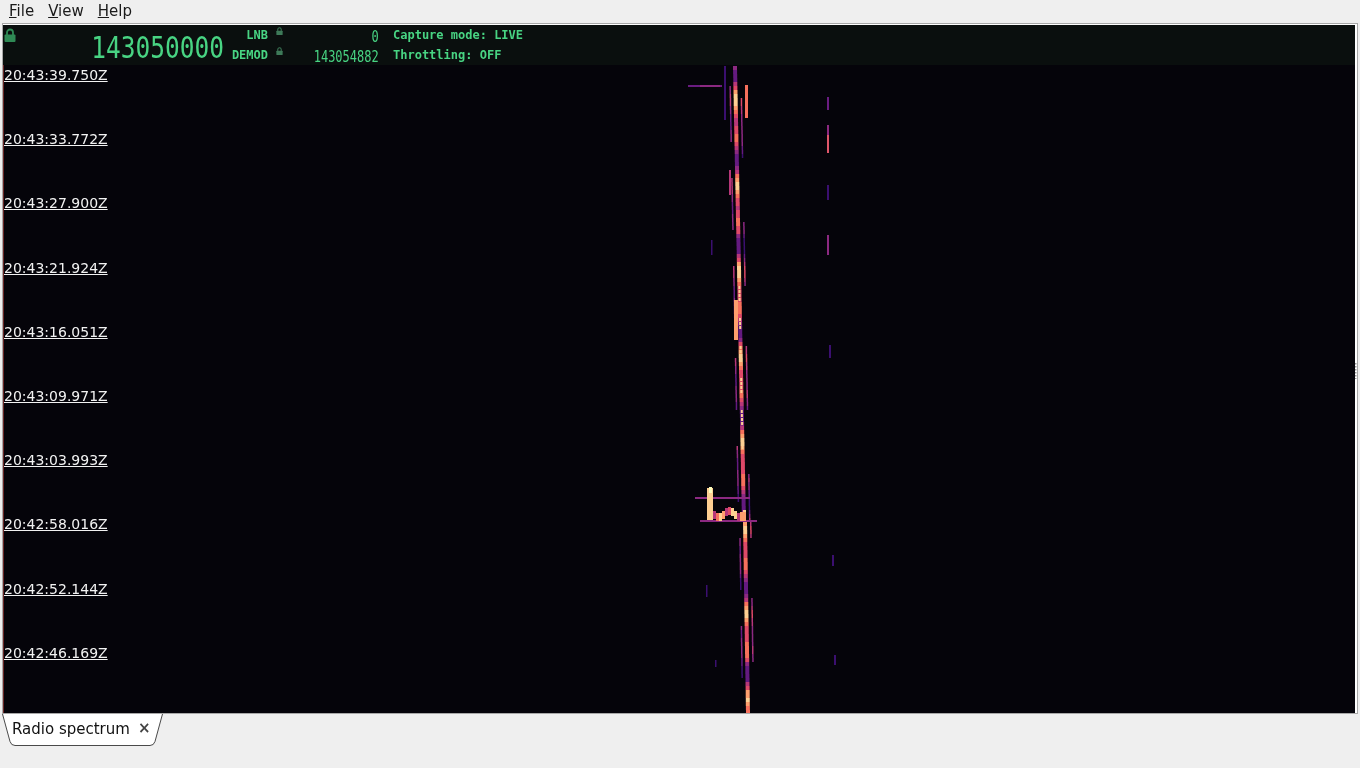 The height and width of the screenshot is (768, 1360). I want to click on timestamp-label: 20:42:46.169Z, so click(56, 653).